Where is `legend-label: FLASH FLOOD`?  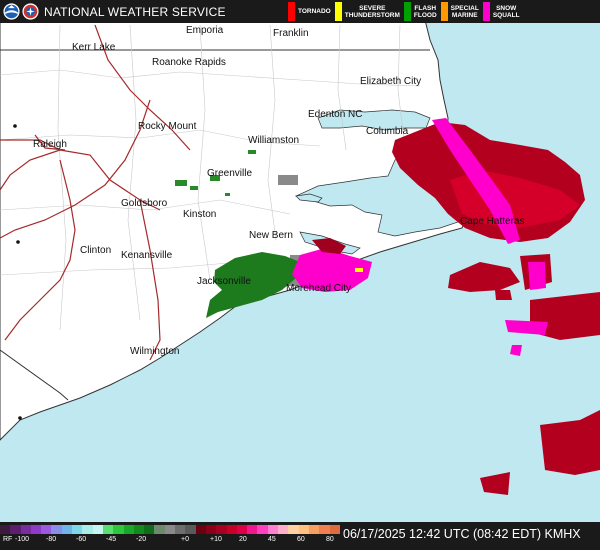 legend-label: FLASH FLOOD is located at coordinates (425, 11).